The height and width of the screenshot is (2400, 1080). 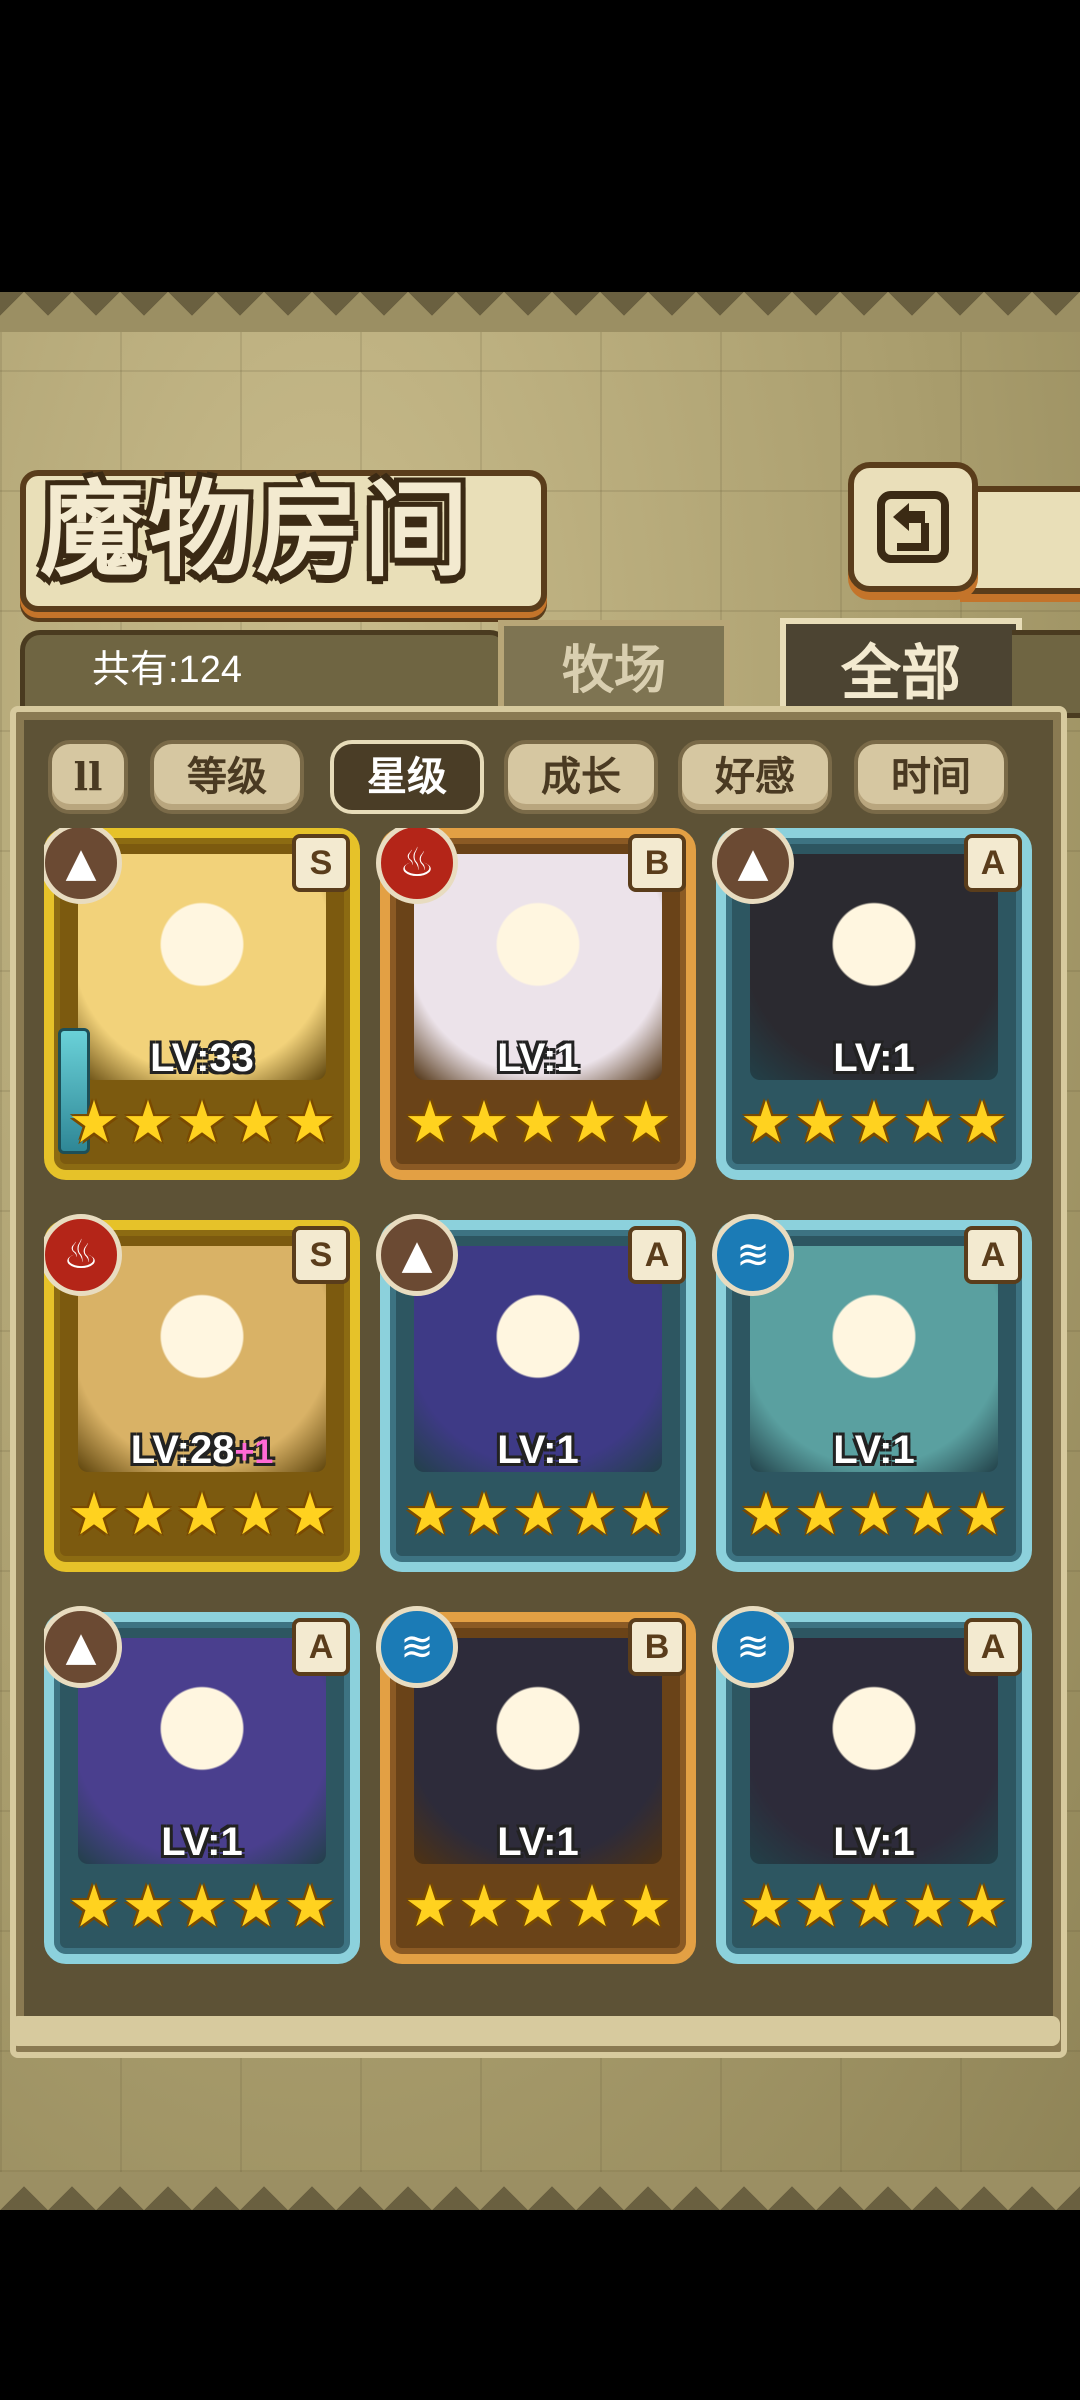 What do you see at coordinates (535, 2031) in the screenshot?
I see `panel-bottom-rail` at bounding box center [535, 2031].